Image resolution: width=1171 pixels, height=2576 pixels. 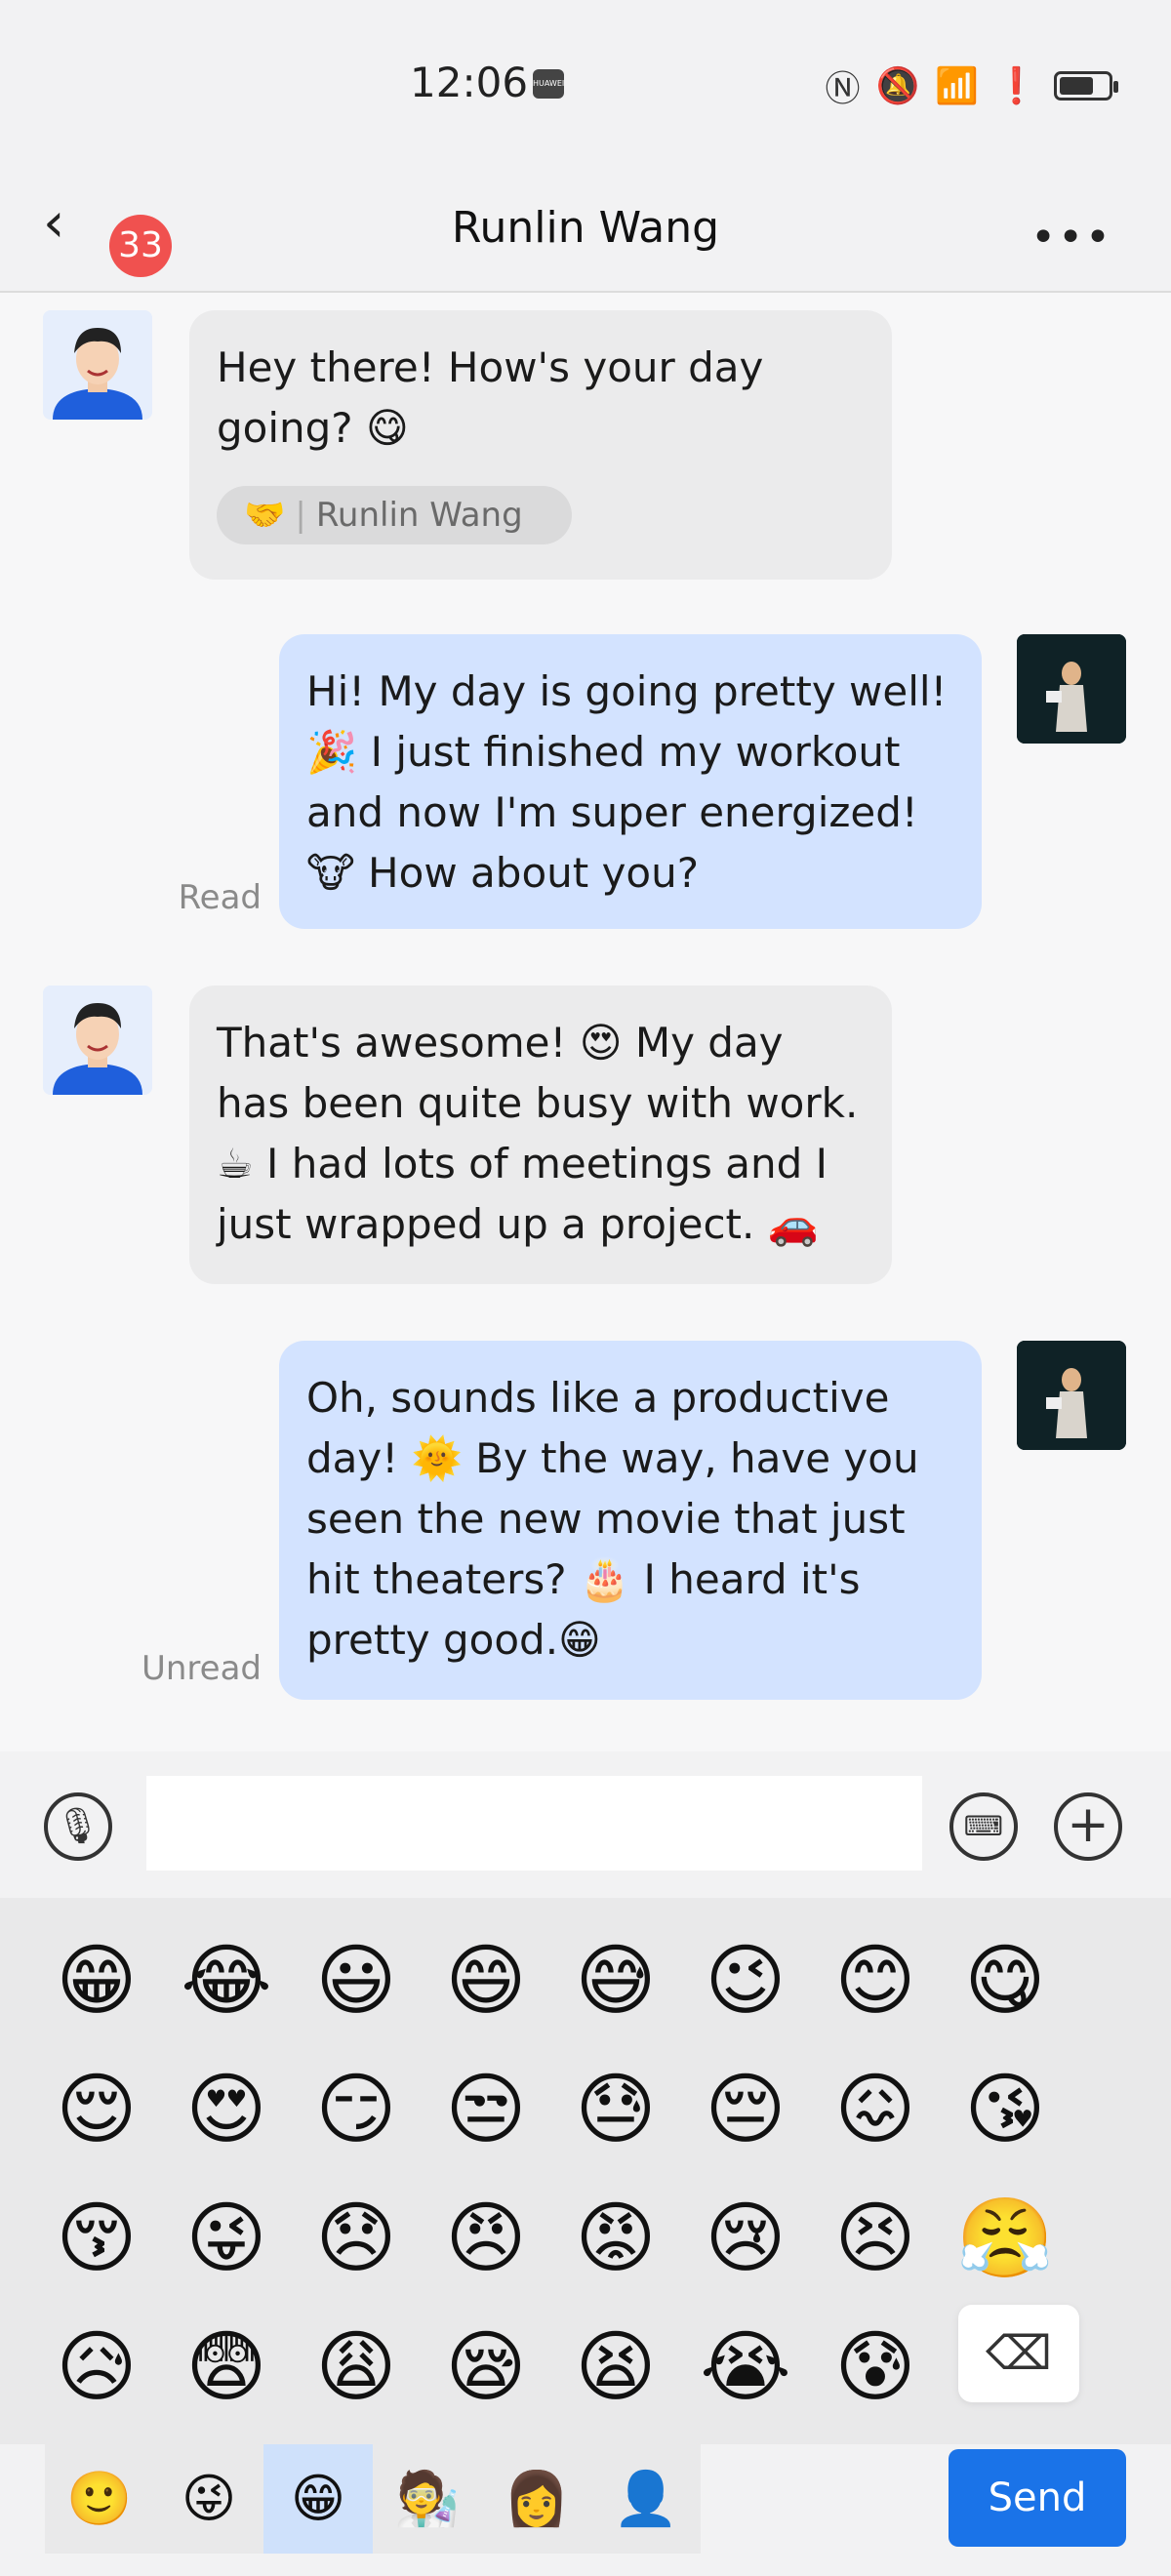 I want to click on status-bar: 12:06 HUAWEI Ⓝ 🔕 📶 ❗, so click(x=585, y=83).